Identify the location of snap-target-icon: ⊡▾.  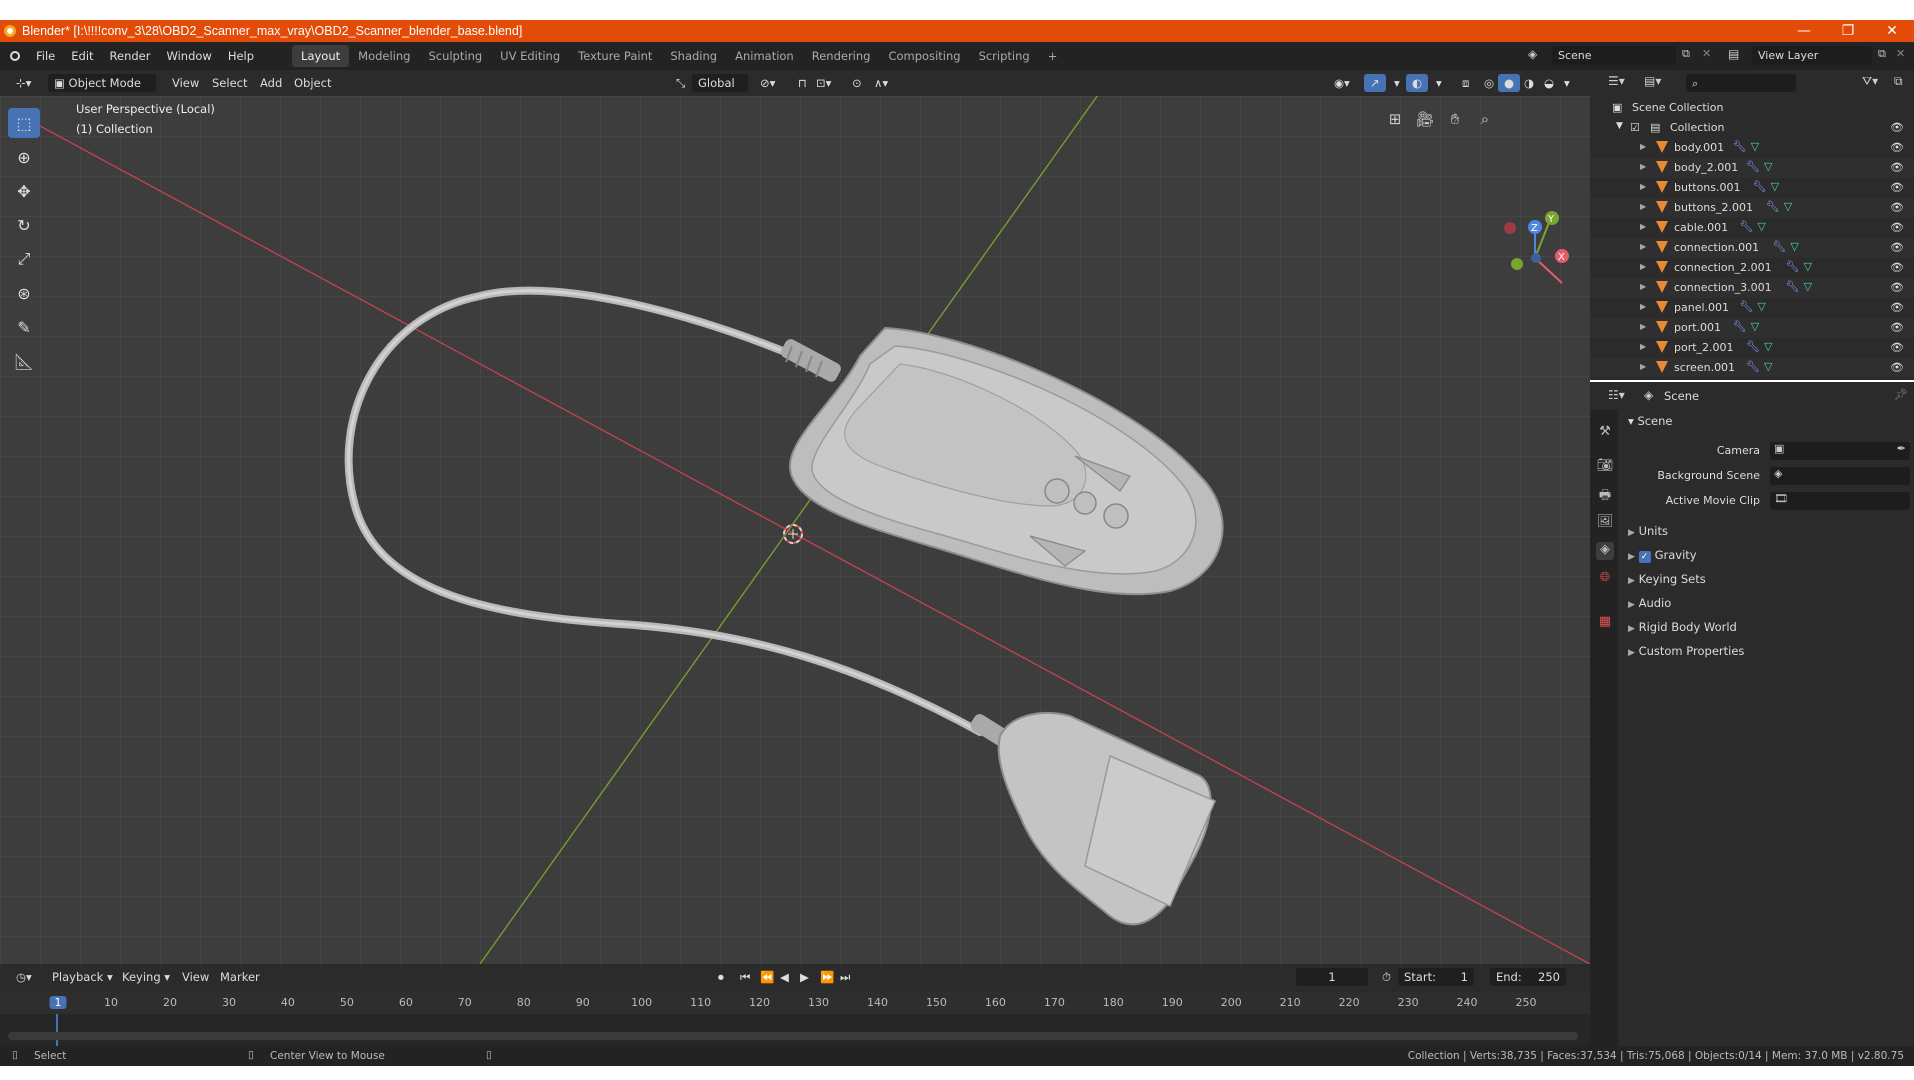
(823, 83).